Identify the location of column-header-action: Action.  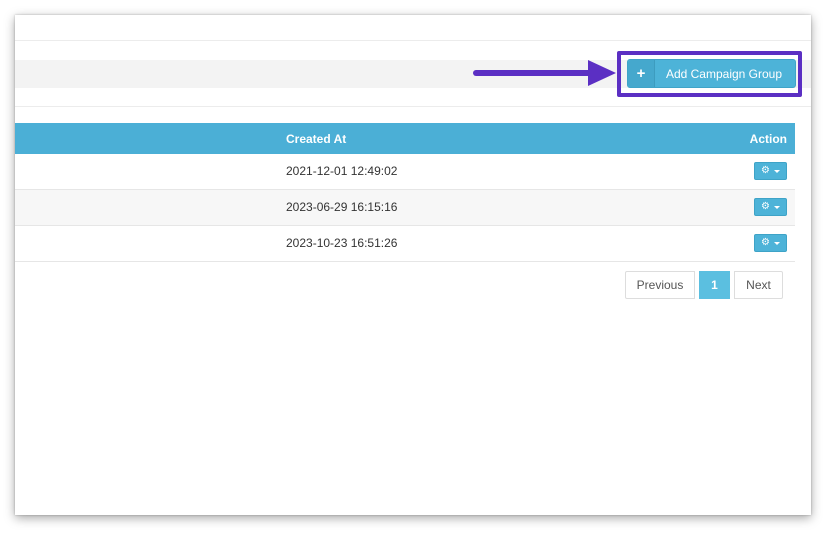
(768, 139).